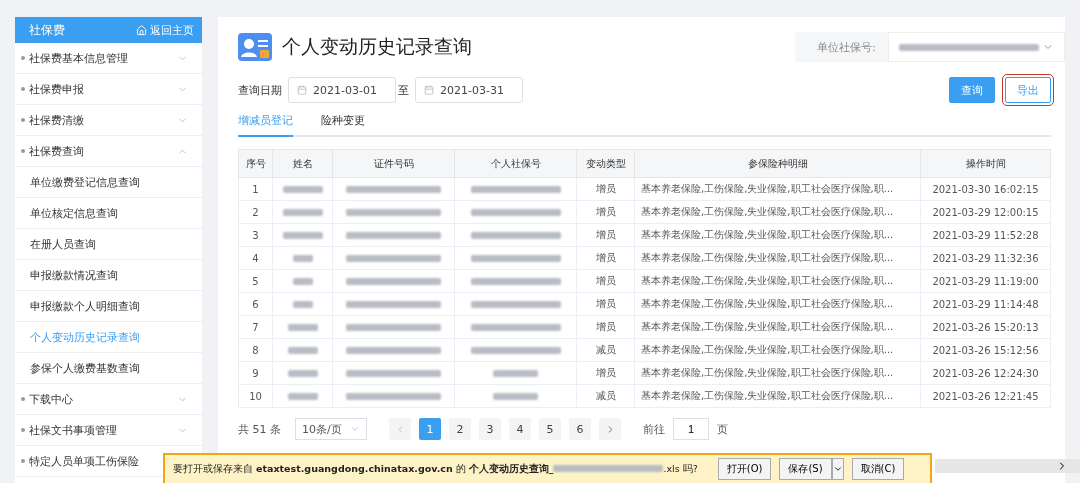 The height and width of the screenshot is (483, 1080). Describe the element at coordinates (805, 469) in the screenshot. I see `save-button: 保存(S)` at that location.